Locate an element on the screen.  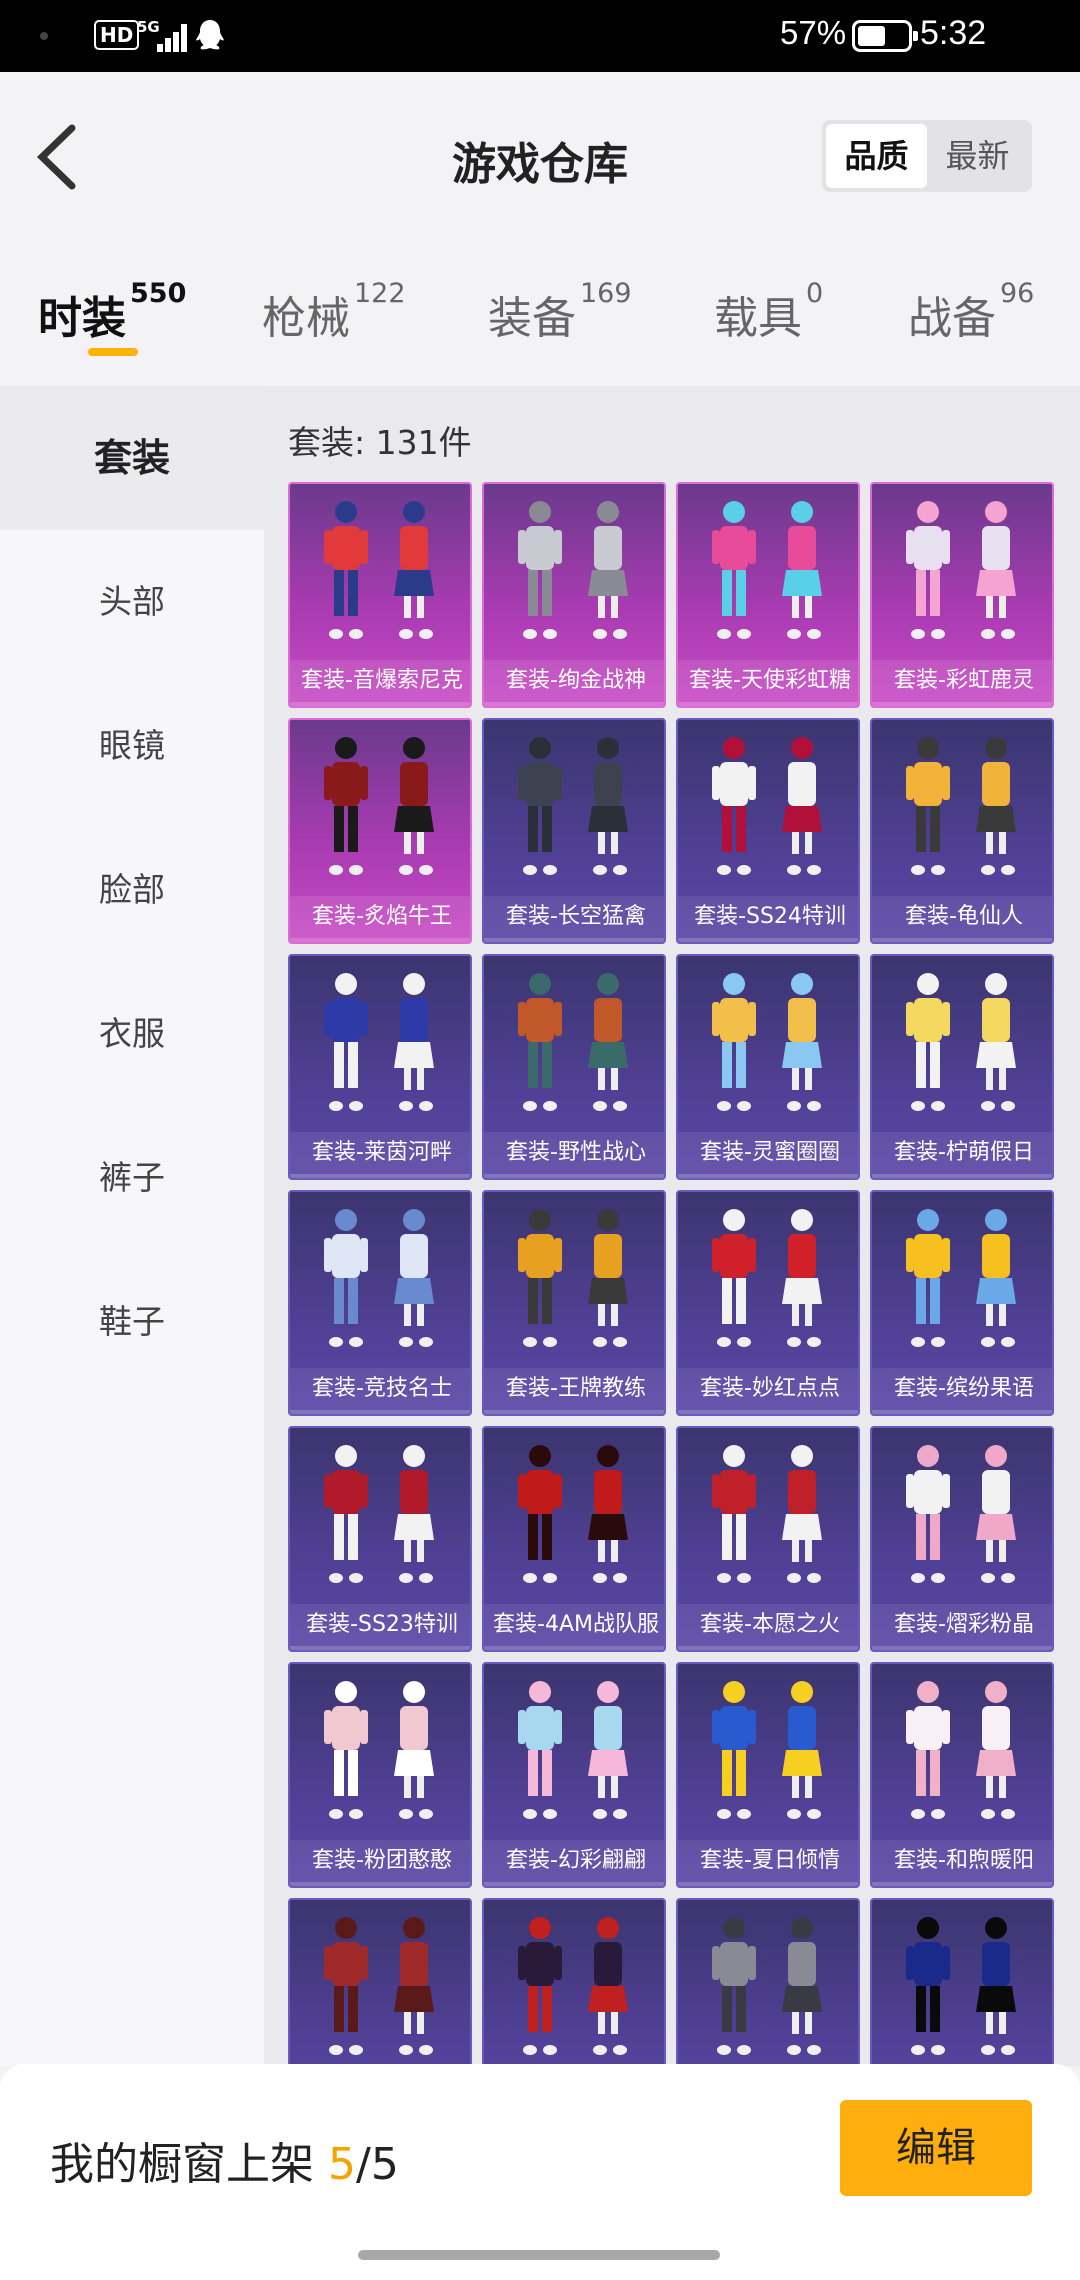
tab-label: 载具 is located at coordinates (758, 318).